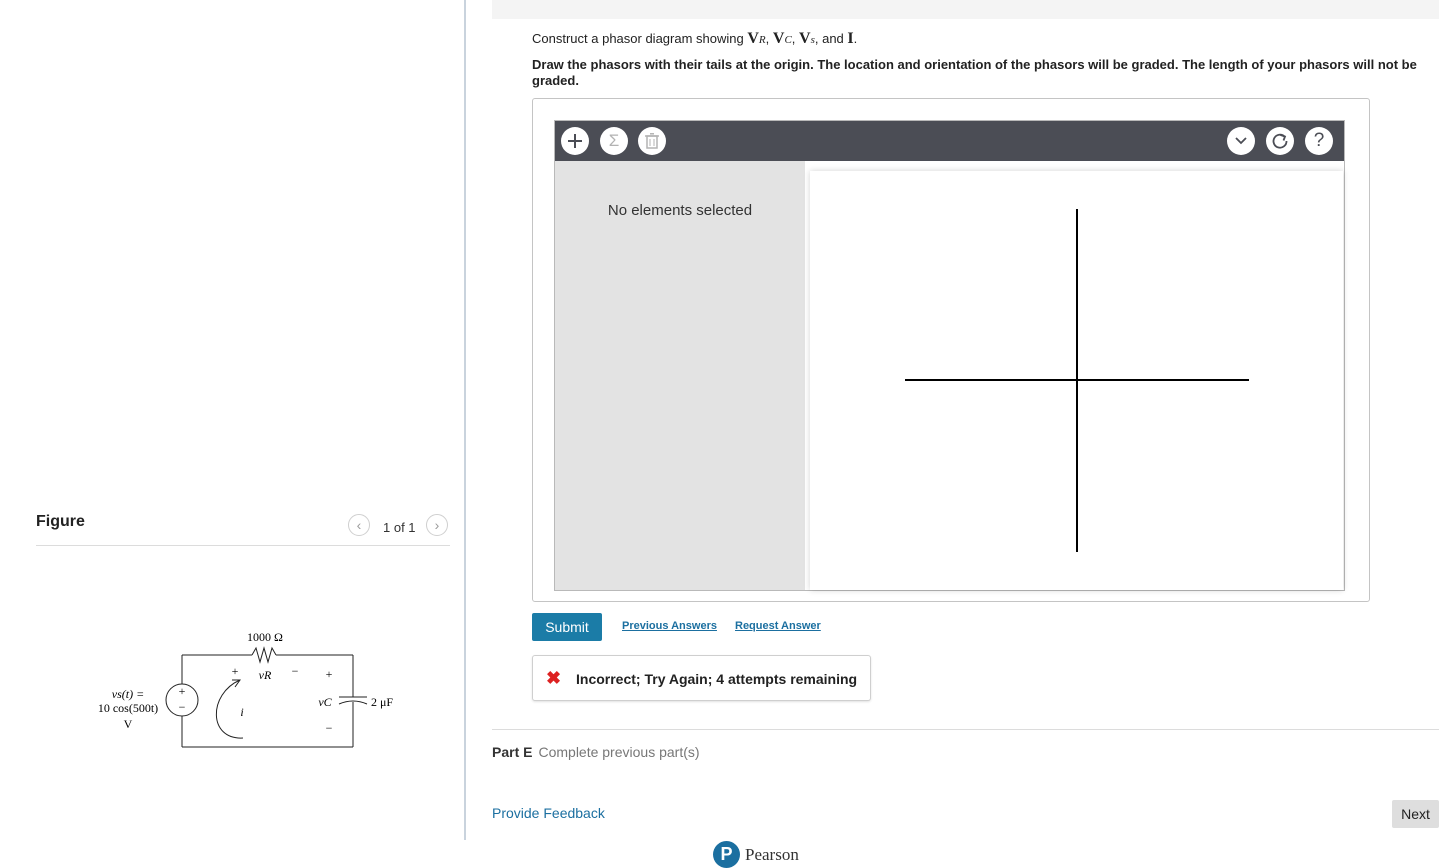 The width and height of the screenshot is (1439, 868). What do you see at coordinates (965, 9) in the screenshot?
I see `previous-part-header` at bounding box center [965, 9].